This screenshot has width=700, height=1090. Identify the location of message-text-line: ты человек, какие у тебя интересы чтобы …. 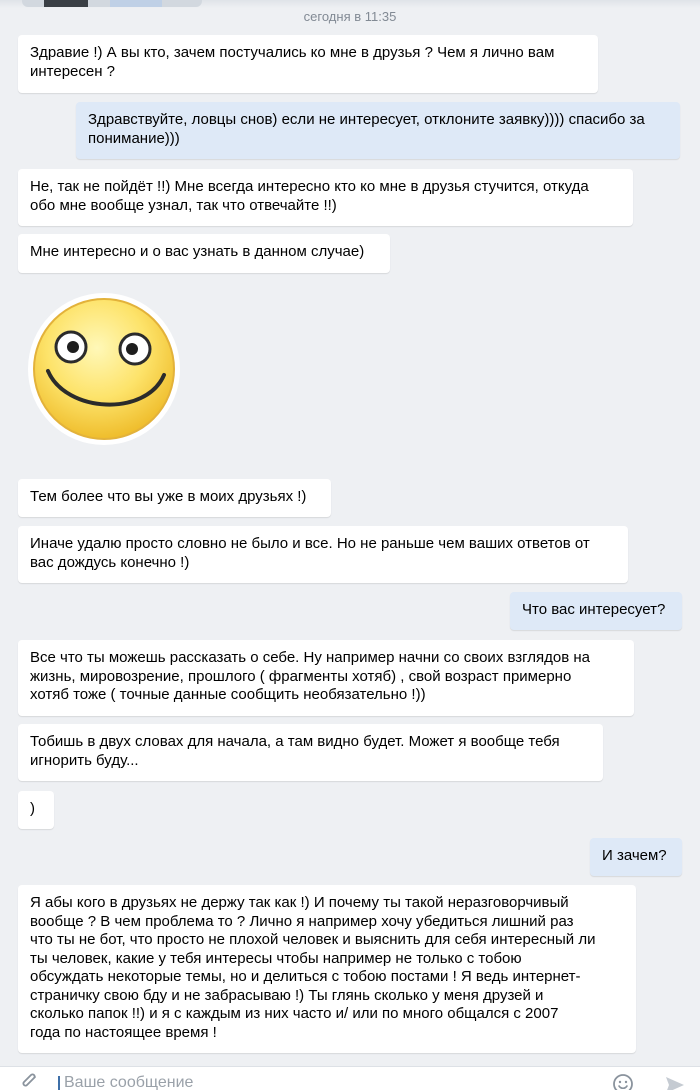
(276, 958).